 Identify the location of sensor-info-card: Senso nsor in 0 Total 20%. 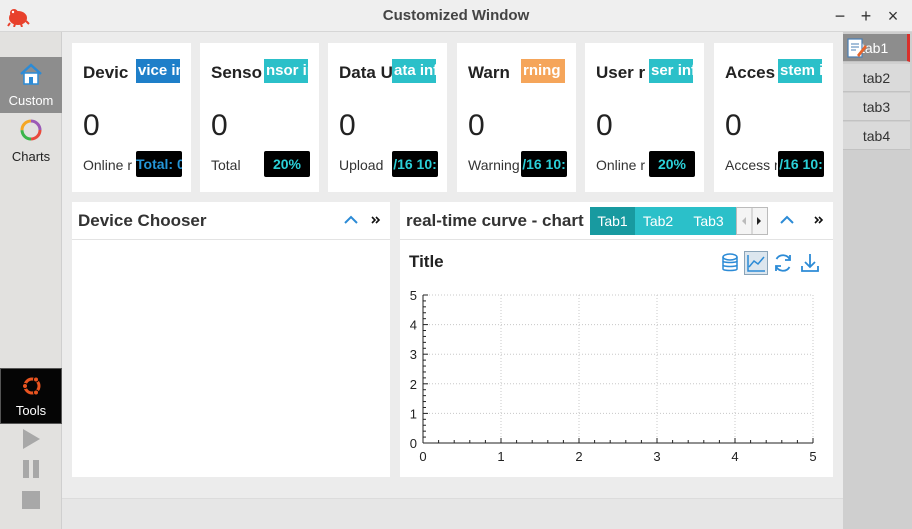
(259, 117).